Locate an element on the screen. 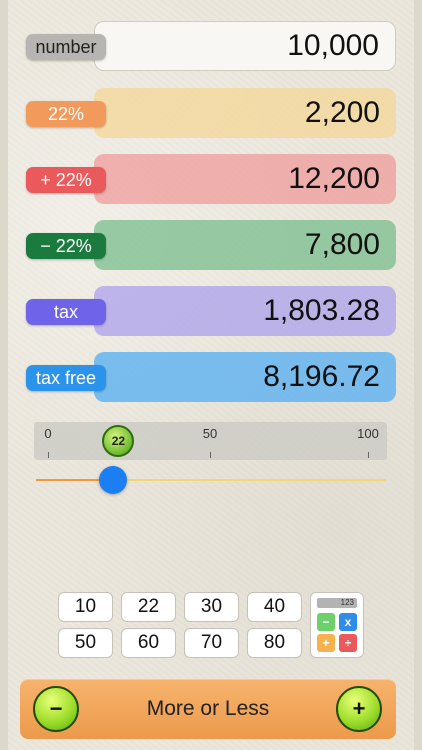 The width and height of the screenshot is (422, 750). calculator-button: 123 − x + ÷ is located at coordinates (337, 625).